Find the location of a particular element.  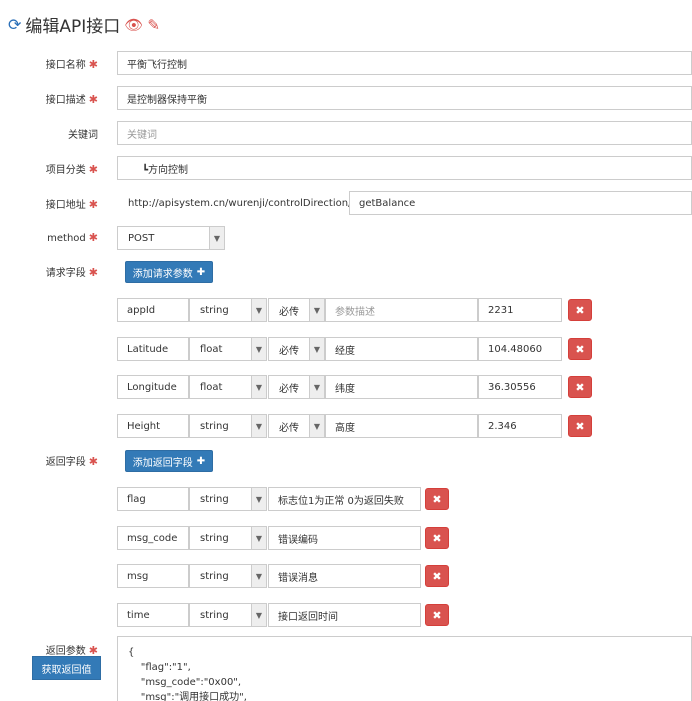

field-desc-input: 标志位1为正常 0为返回失败 is located at coordinates (344, 499).